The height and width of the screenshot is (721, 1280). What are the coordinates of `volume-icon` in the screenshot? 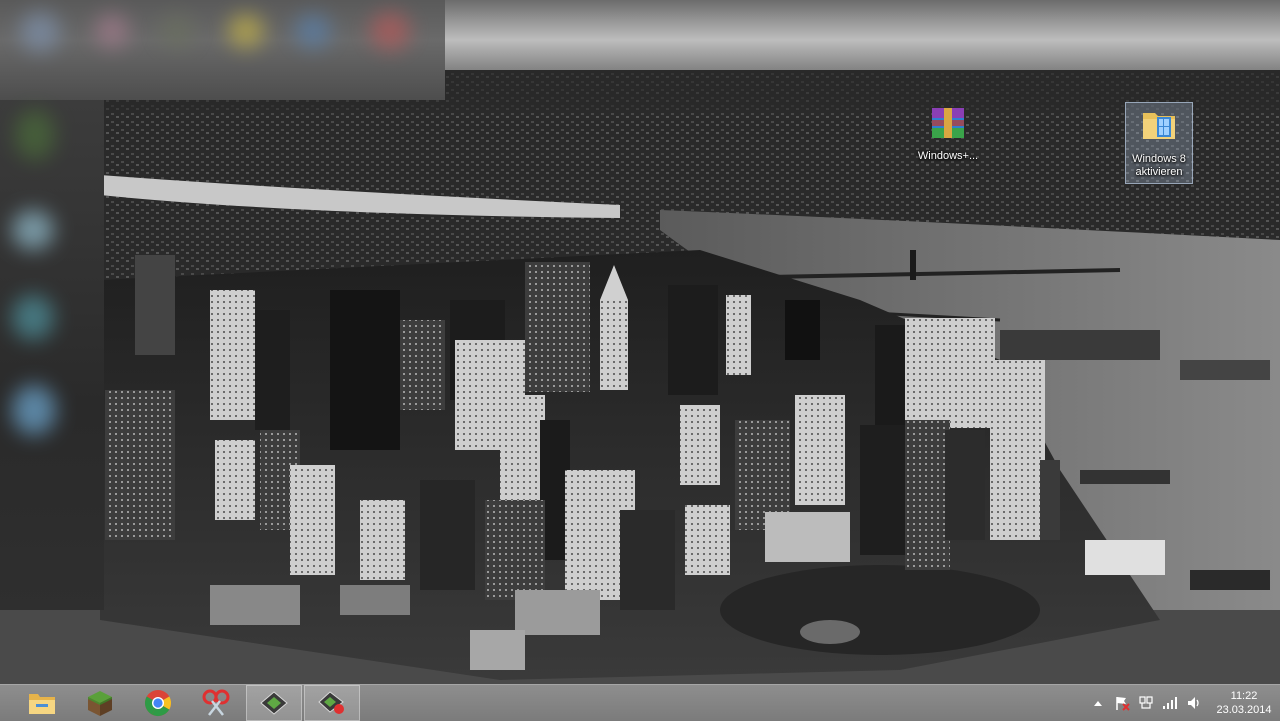 It's located at (1194, 703).